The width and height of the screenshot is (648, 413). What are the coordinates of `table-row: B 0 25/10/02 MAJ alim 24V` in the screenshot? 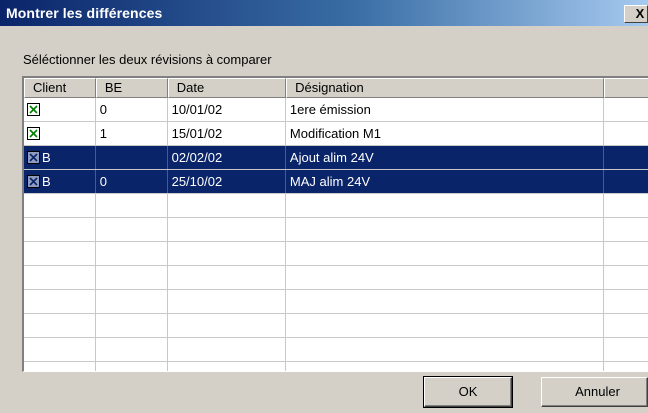 It's located at (336, 182).